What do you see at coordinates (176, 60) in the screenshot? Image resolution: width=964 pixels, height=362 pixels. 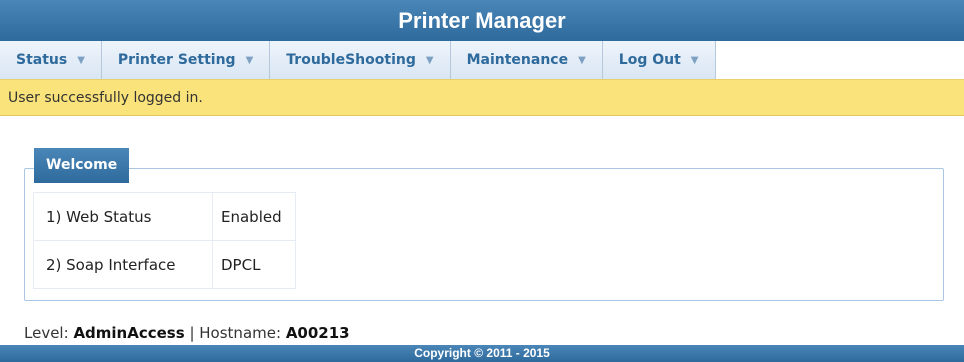 I see `nav-item-label: Printer Setting` at bounding box center [176, 60].